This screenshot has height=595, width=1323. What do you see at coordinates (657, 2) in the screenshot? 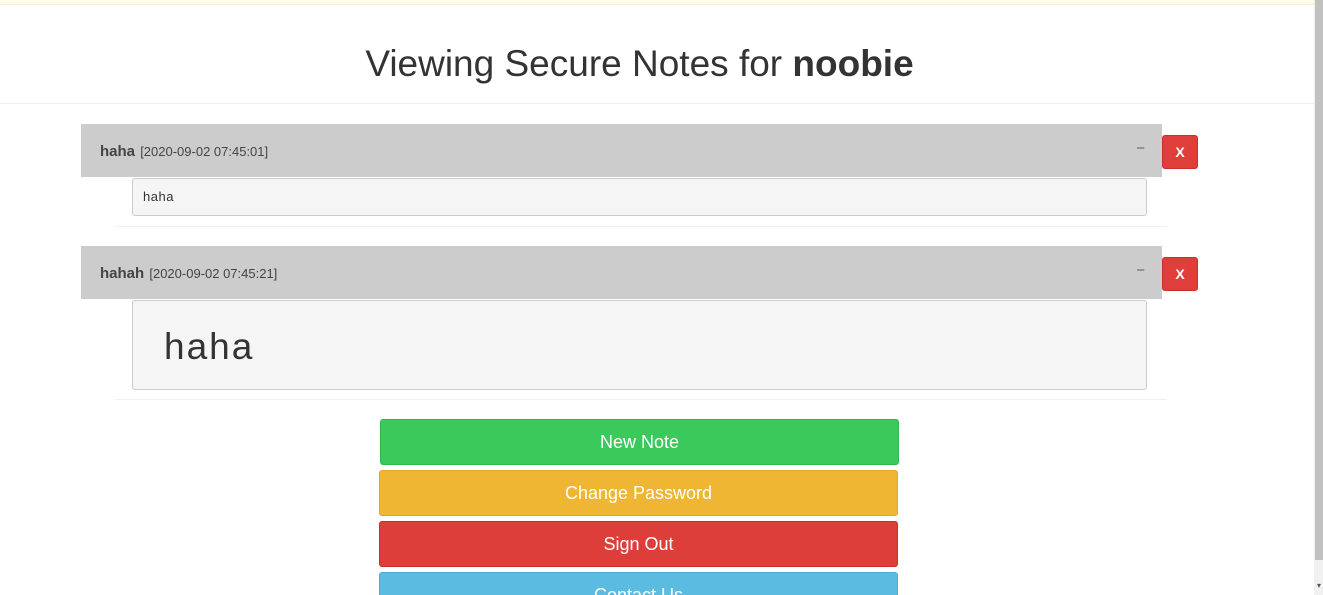
I see `top-alert-strip` at bounding box center [657, 2].